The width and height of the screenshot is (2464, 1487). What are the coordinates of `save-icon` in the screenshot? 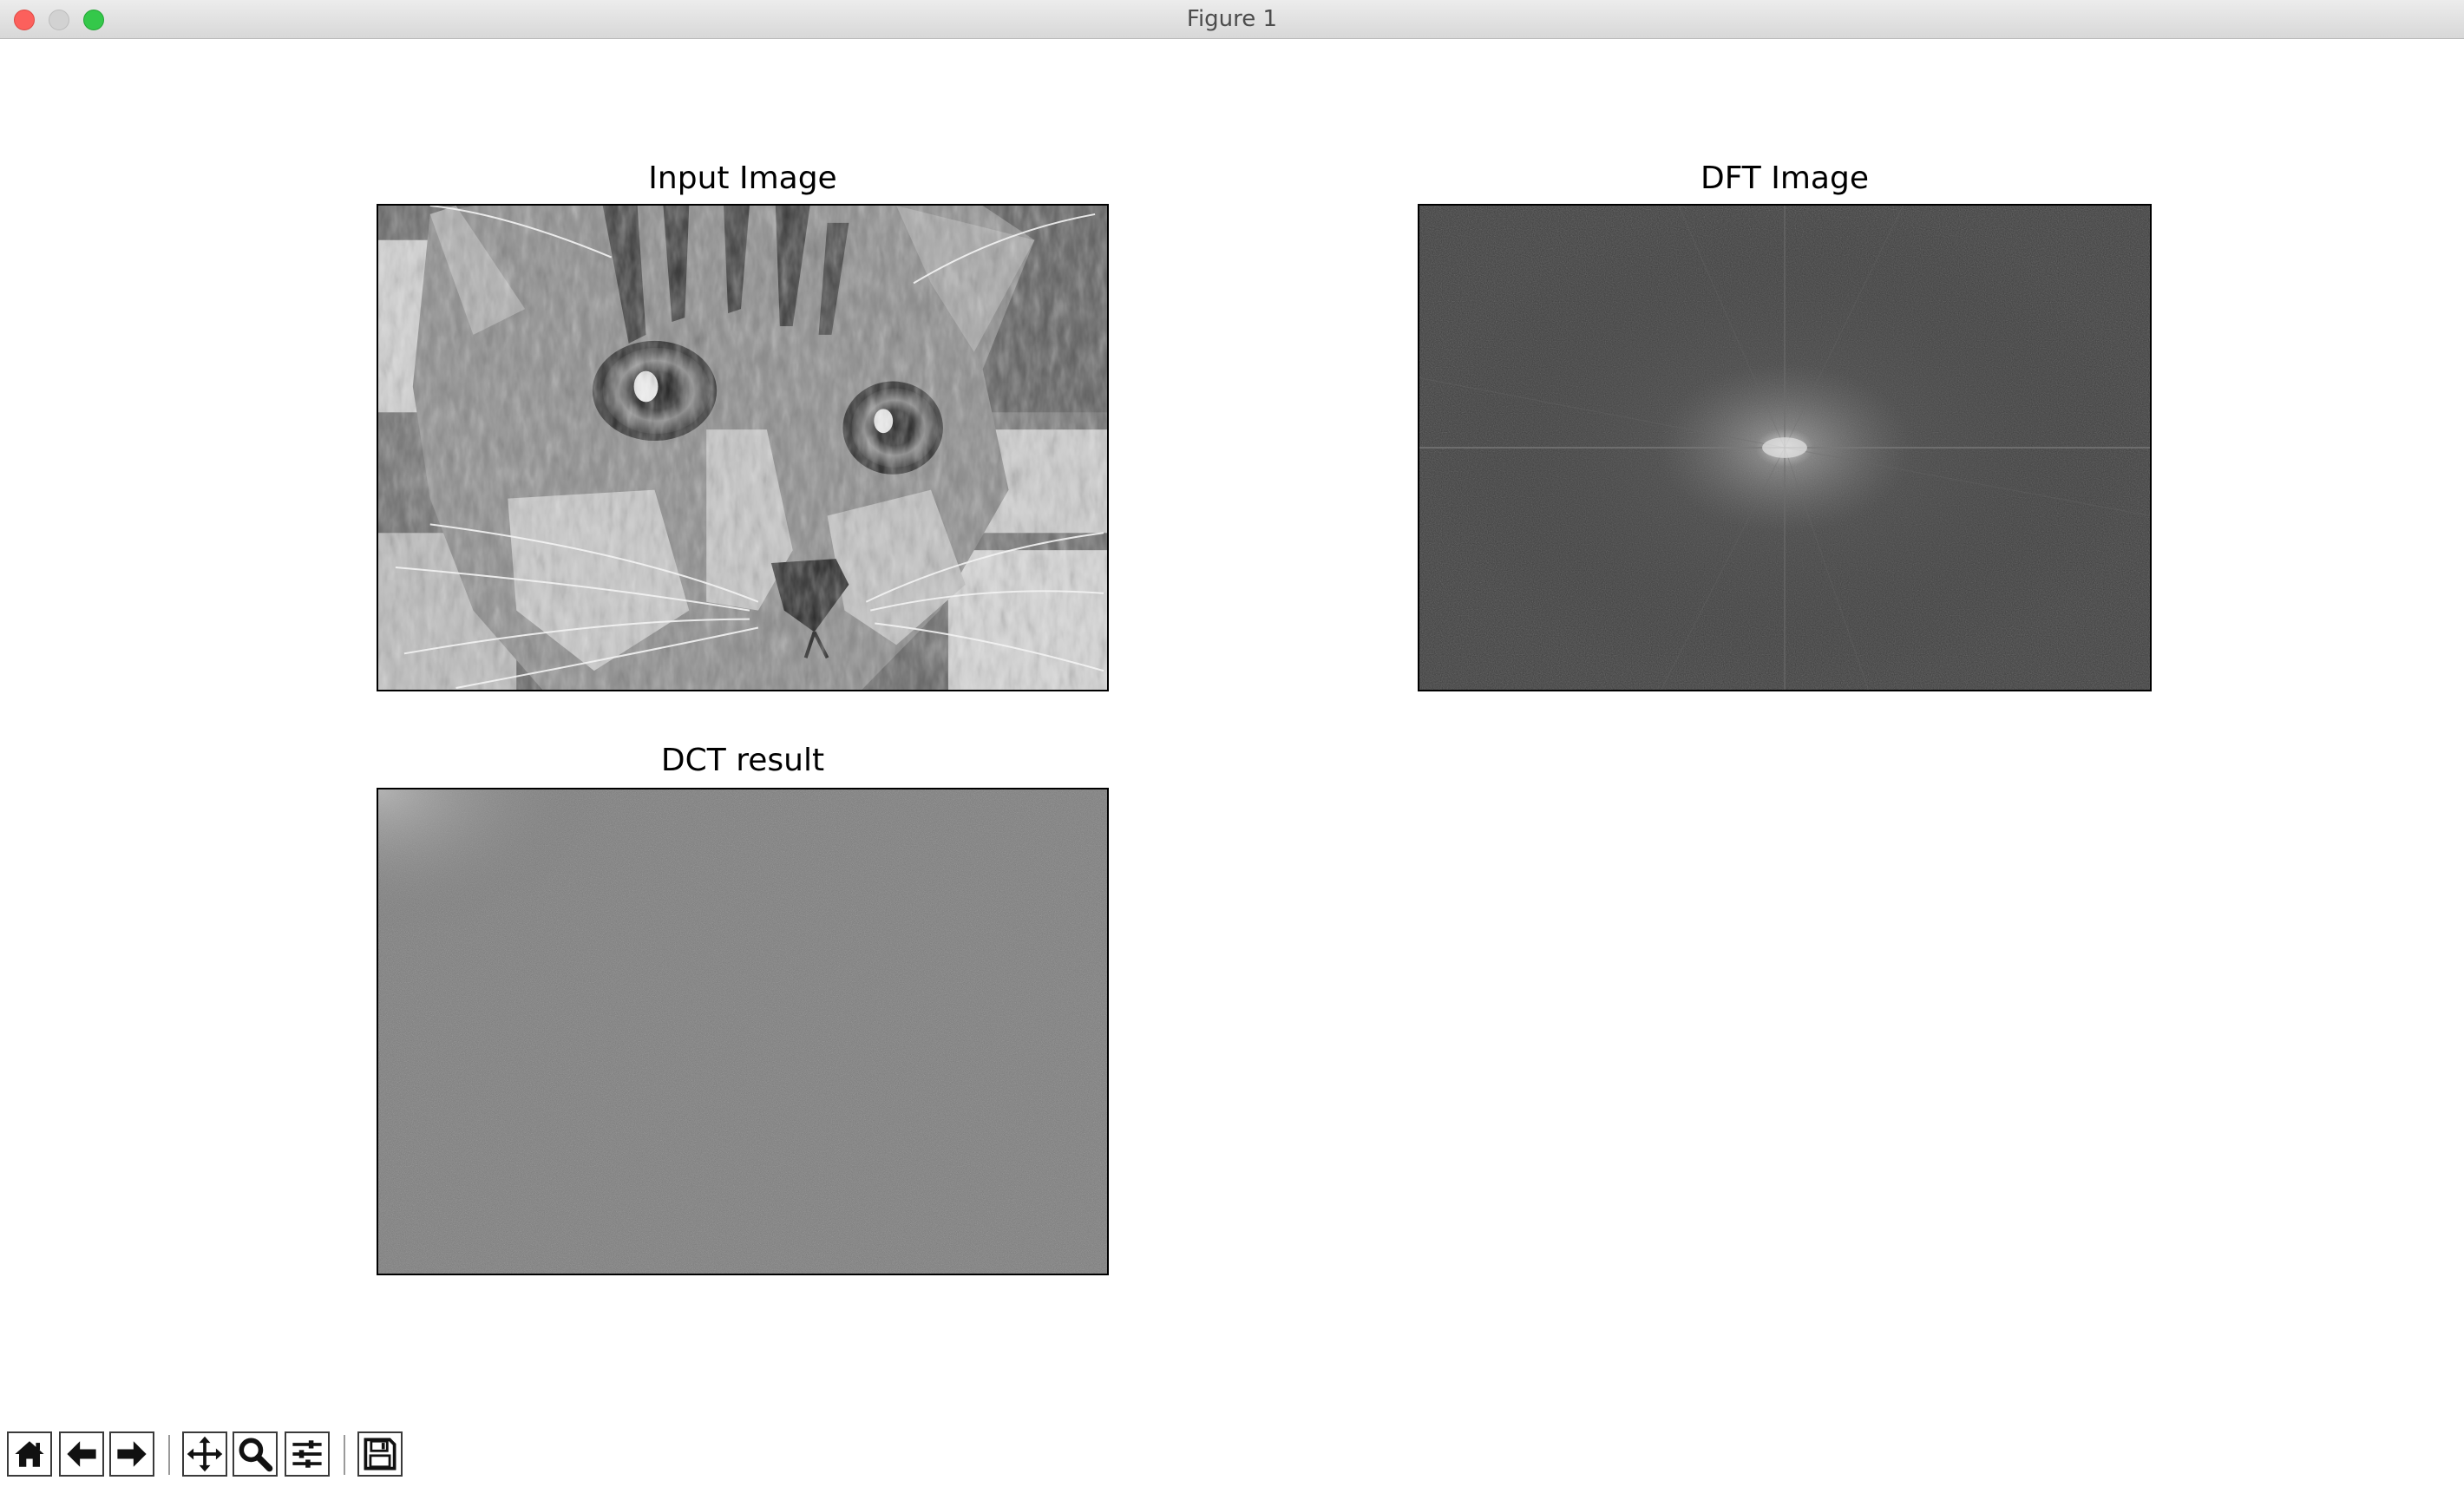 It's located at (380, 1454).